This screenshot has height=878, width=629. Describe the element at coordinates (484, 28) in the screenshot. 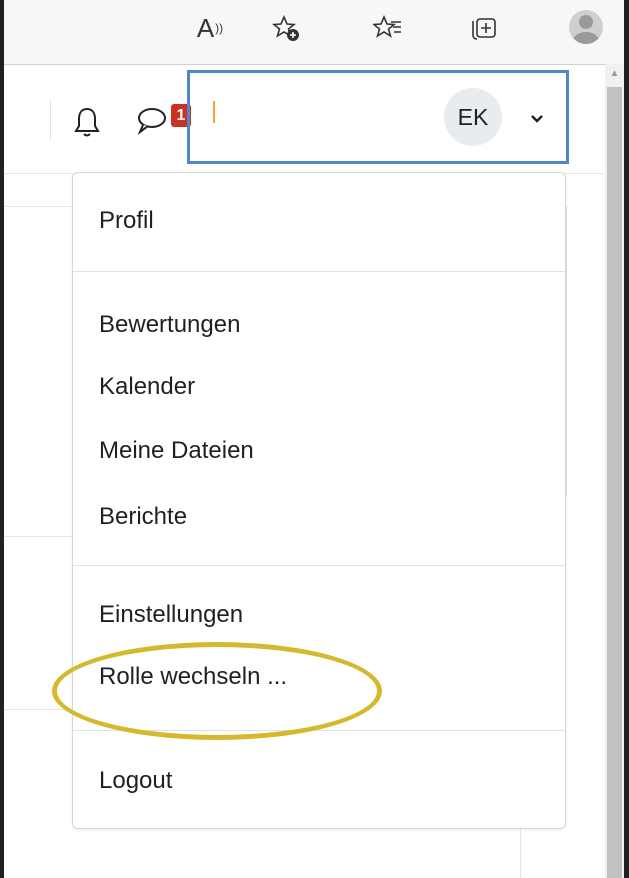

I see `collections-icon` at that location.